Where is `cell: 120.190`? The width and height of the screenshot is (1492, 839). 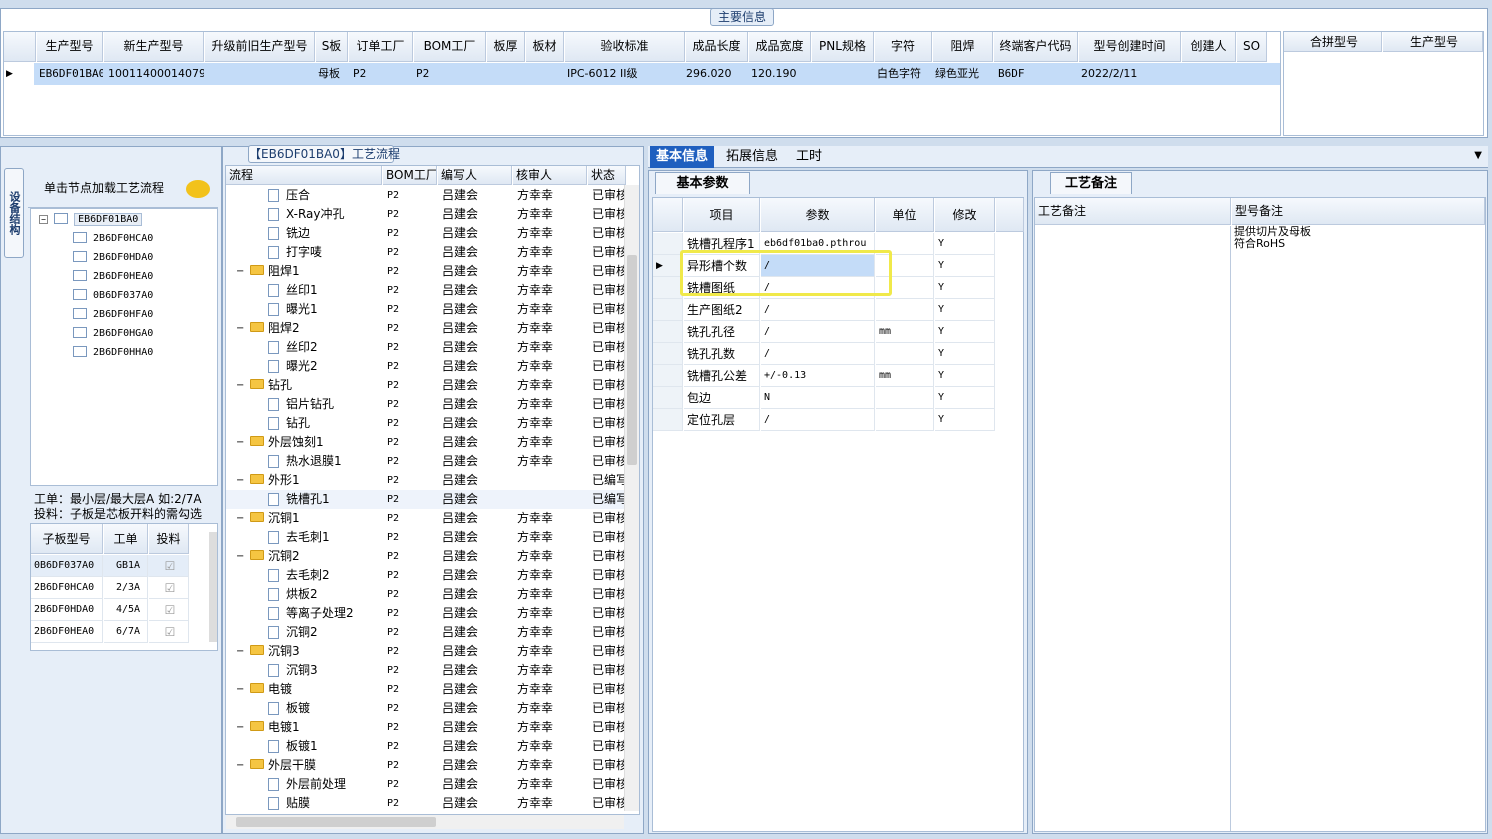 cell: 120.190 is located at coordinates (780, 74).